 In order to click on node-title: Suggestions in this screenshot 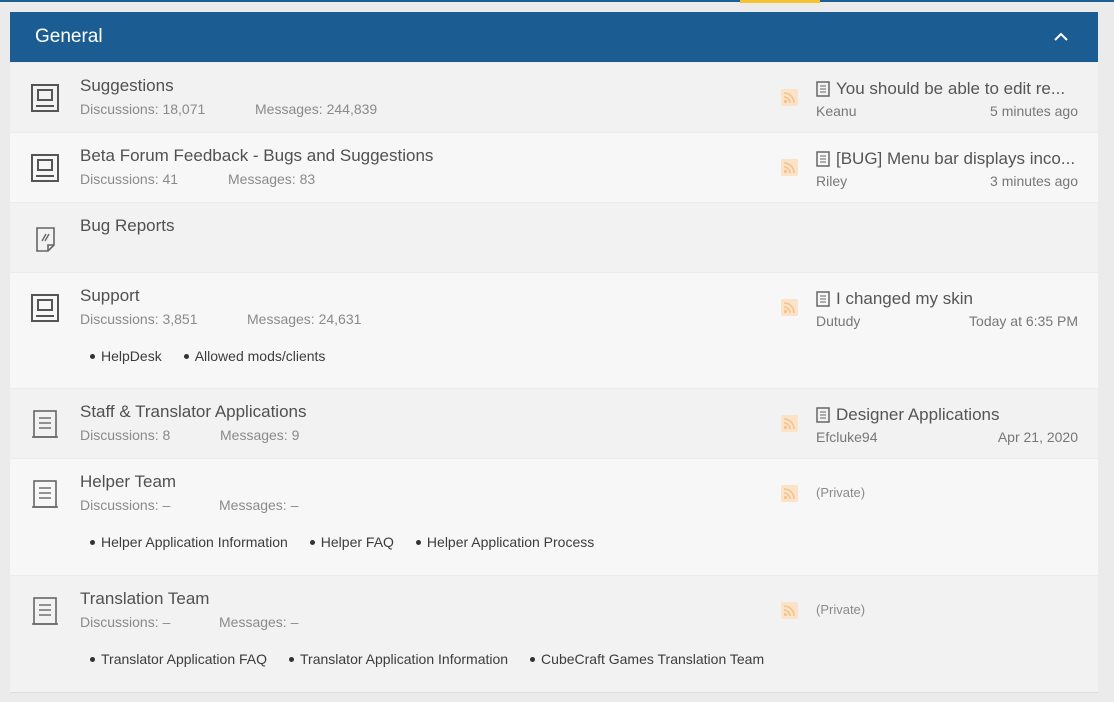, I will do `click(127, 86)`.